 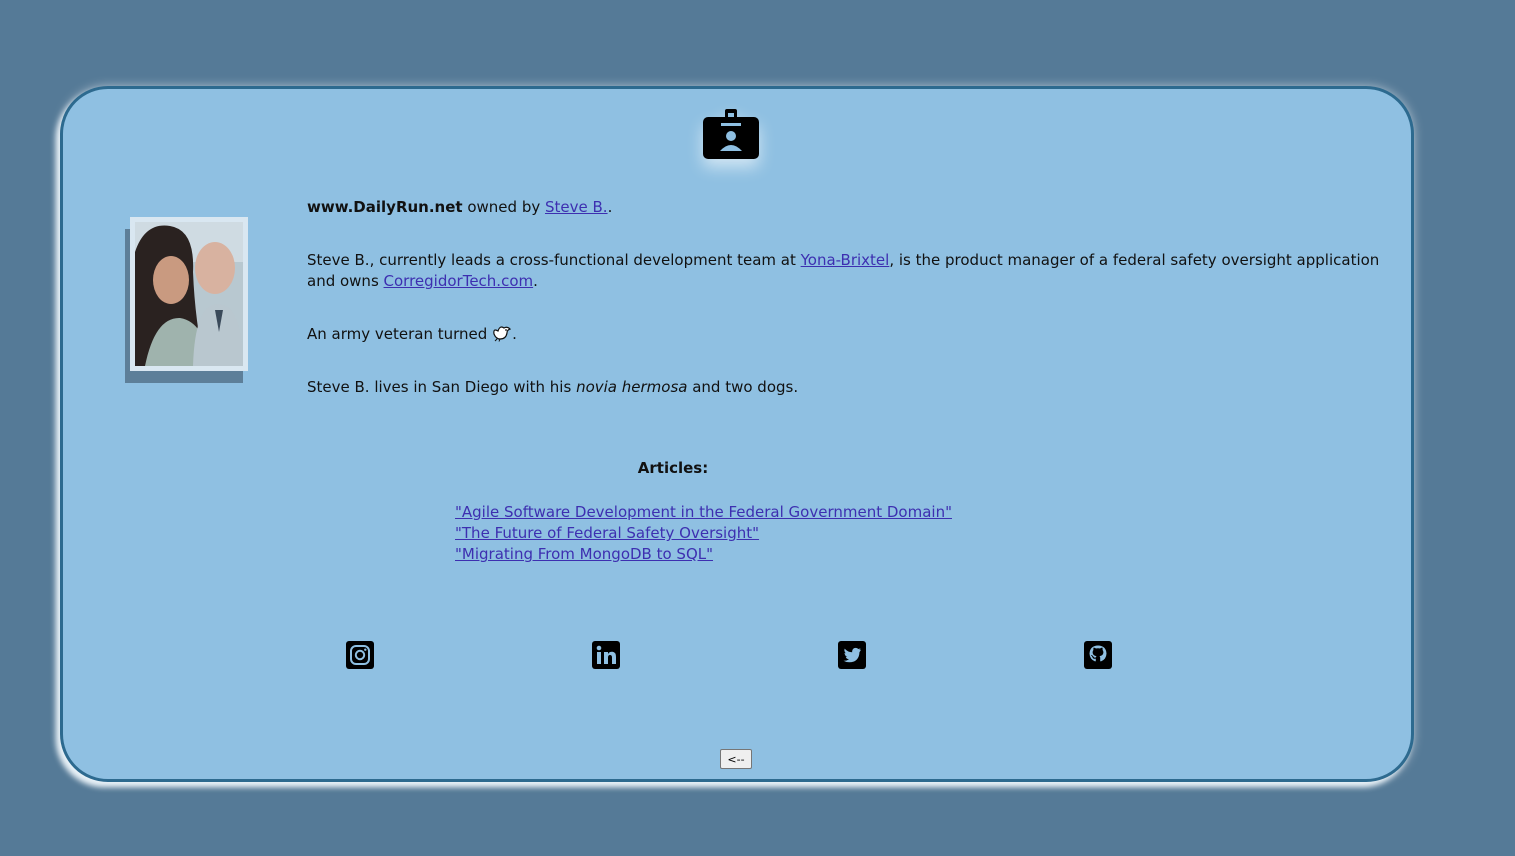 I want to click on instagram-icon, so click(x=360, y=655).